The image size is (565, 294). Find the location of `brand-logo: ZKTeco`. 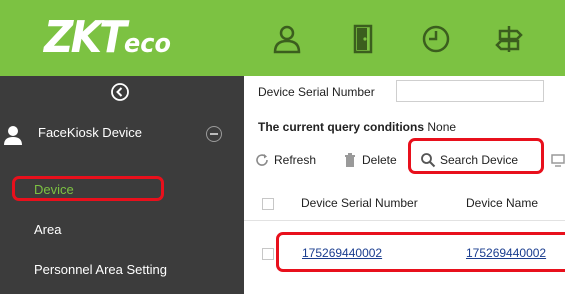

brand-logo: ZKTeco is located at coordinates (107, 37).